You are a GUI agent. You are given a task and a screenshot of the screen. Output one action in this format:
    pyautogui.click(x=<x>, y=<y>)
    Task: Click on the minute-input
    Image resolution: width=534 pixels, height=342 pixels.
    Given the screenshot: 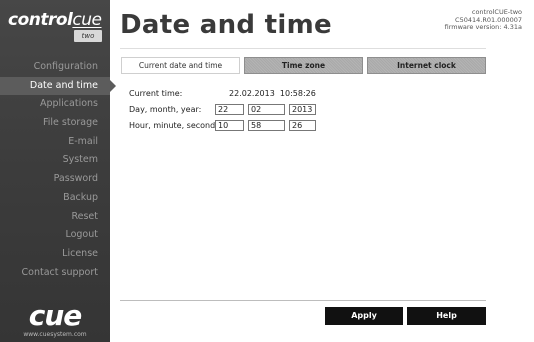 What is the action you would take?
    pyautogui.click(x=266, y=125)
    